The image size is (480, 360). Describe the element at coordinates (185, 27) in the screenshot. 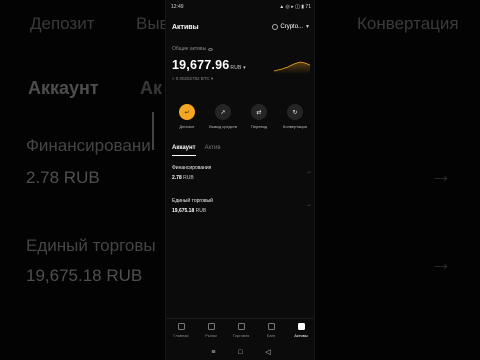

I see `page-title: Активы` at that location.